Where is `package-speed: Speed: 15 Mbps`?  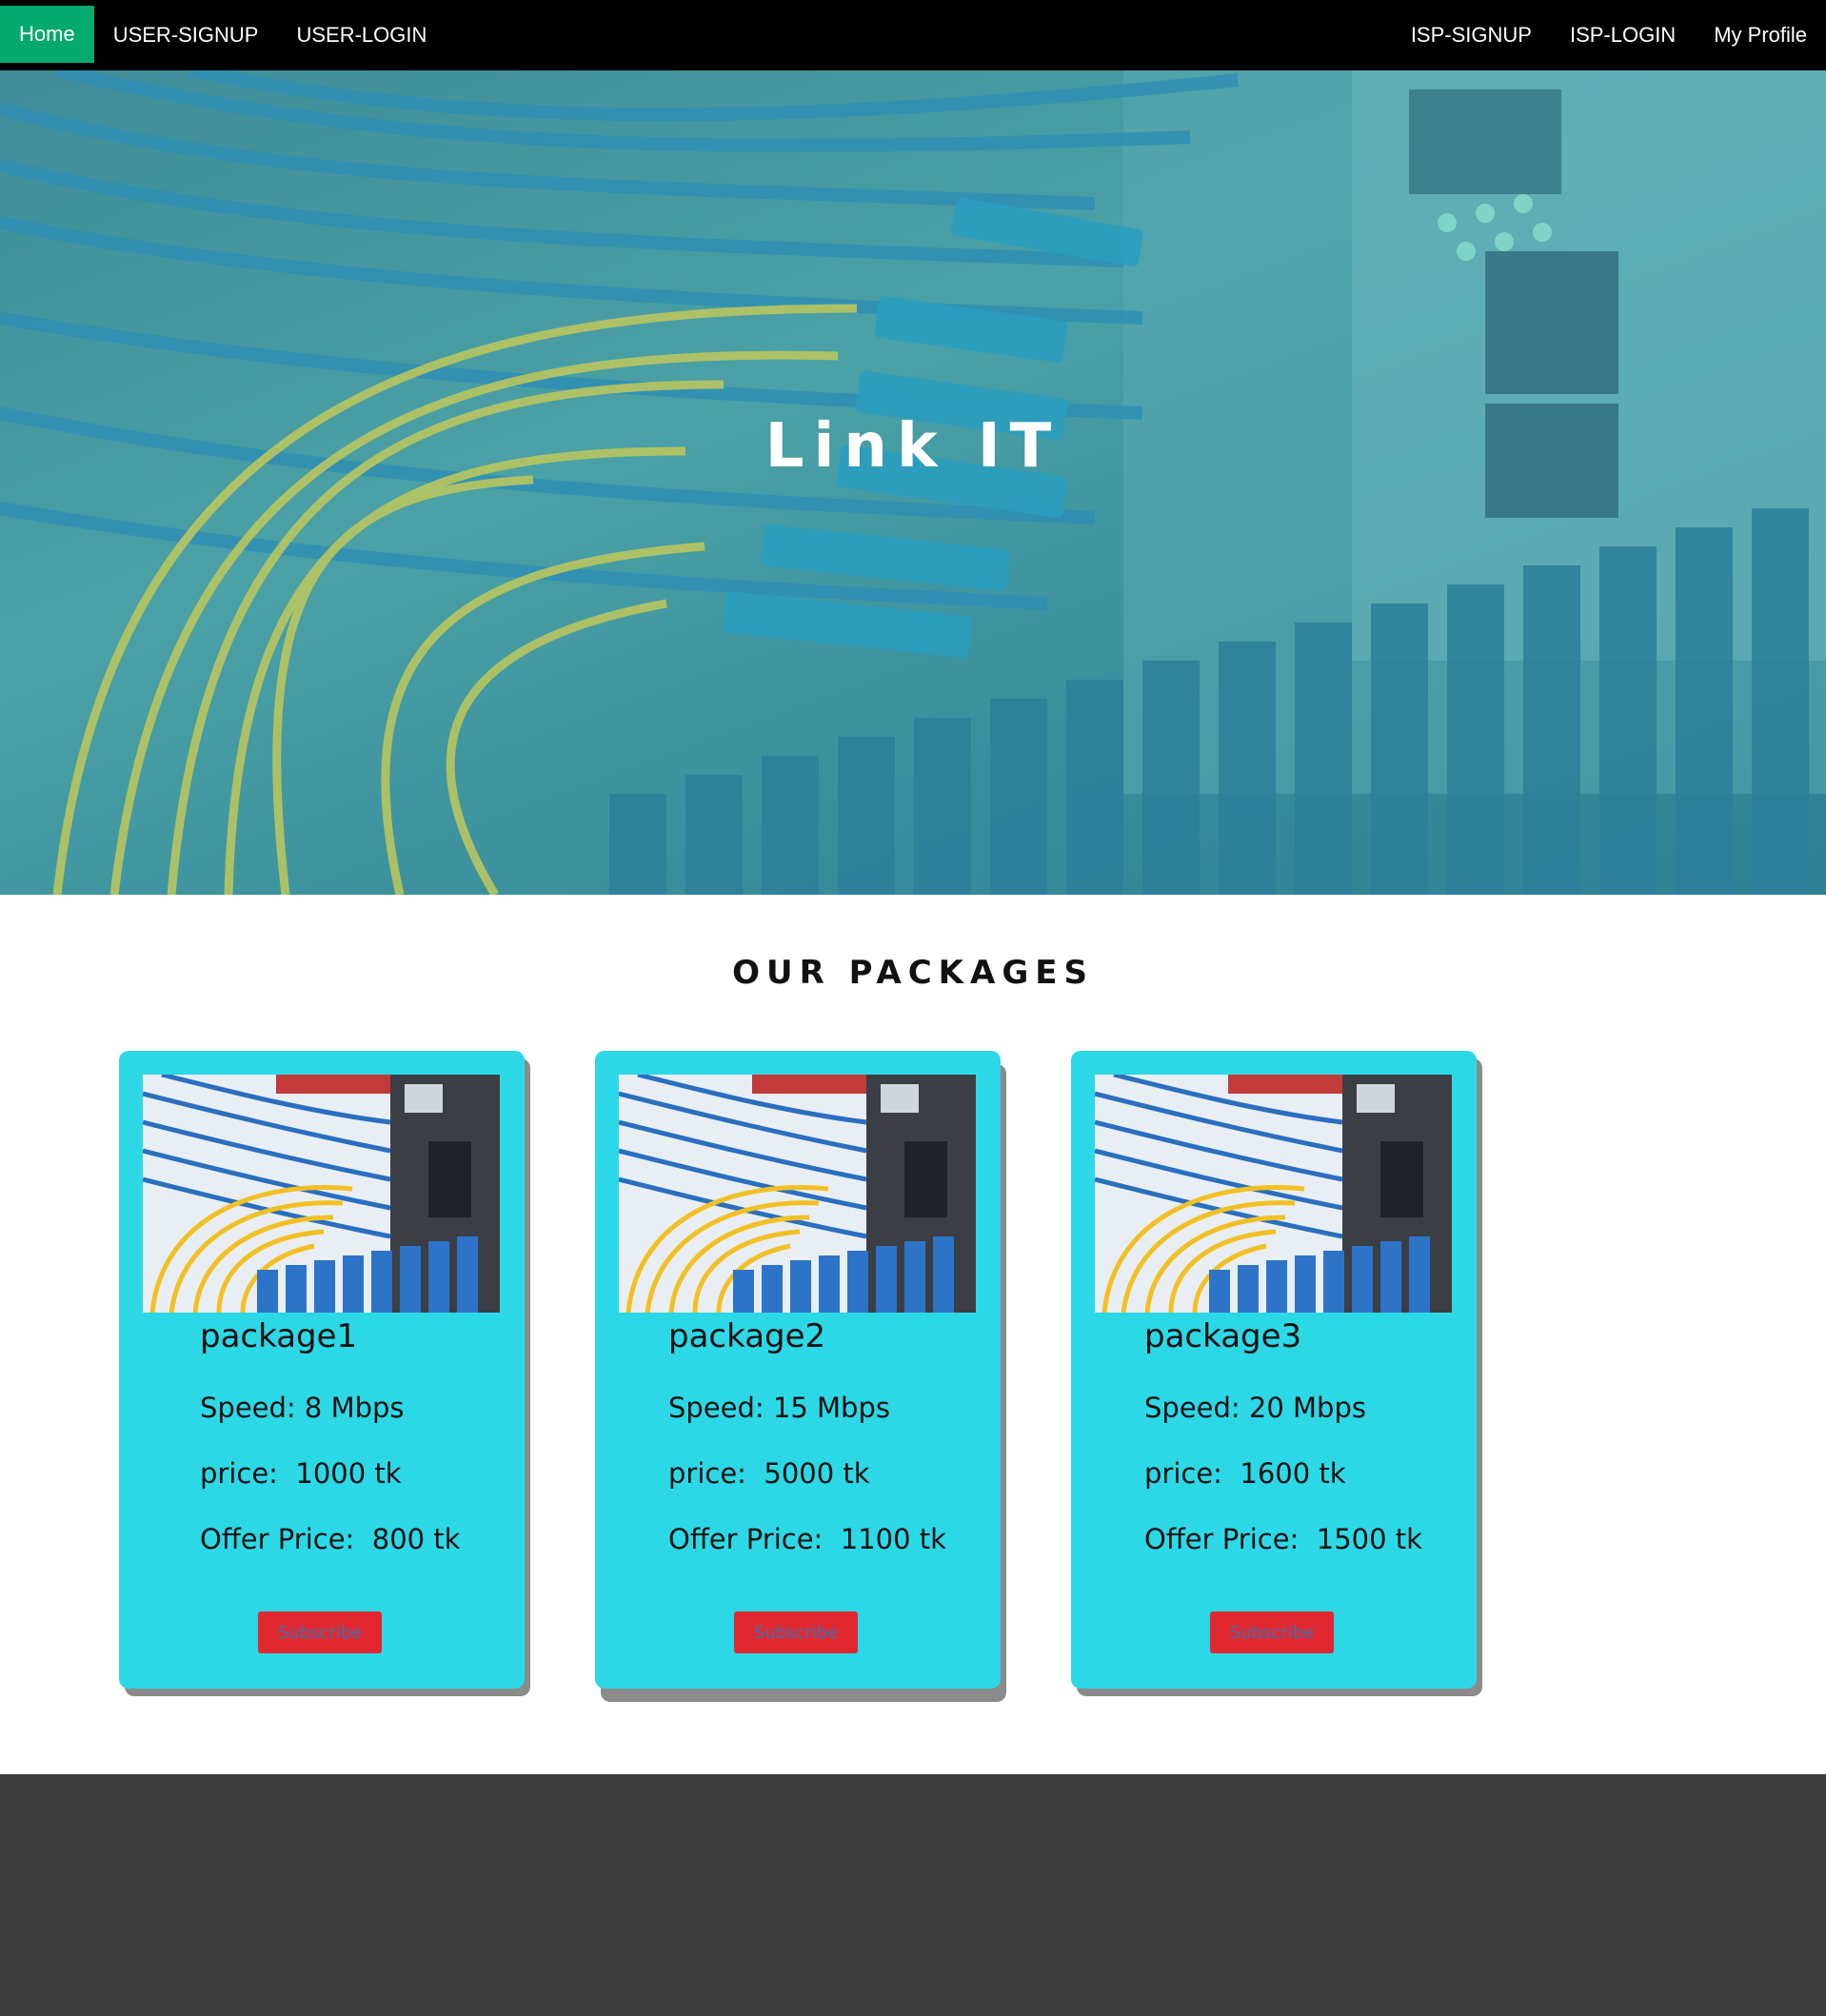 package-speed: Speed: 15 Mbps is located at coordinates (779, 1408).